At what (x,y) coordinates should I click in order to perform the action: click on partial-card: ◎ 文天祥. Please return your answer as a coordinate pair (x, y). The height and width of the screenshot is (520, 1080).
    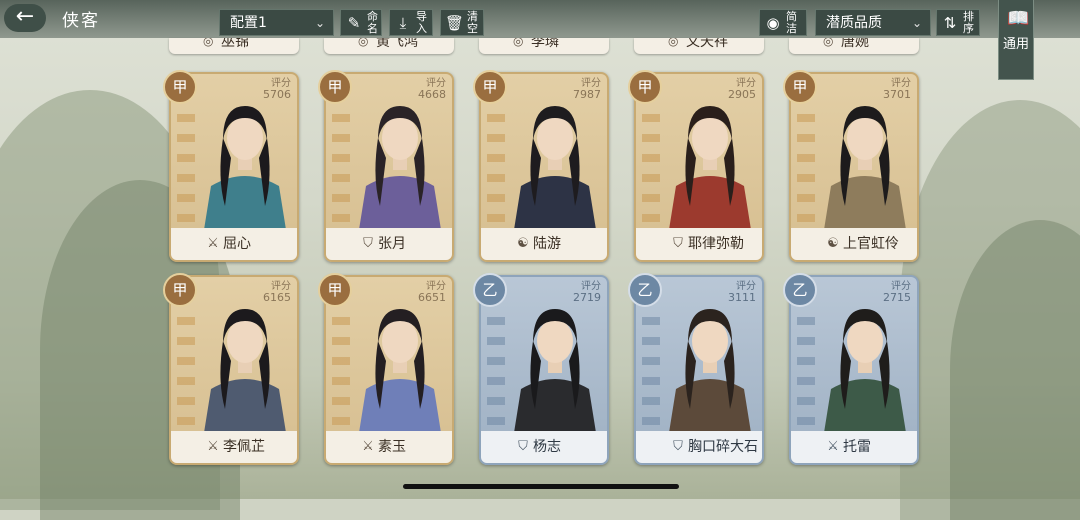
    Looking at the image, I should click on (699, 46).